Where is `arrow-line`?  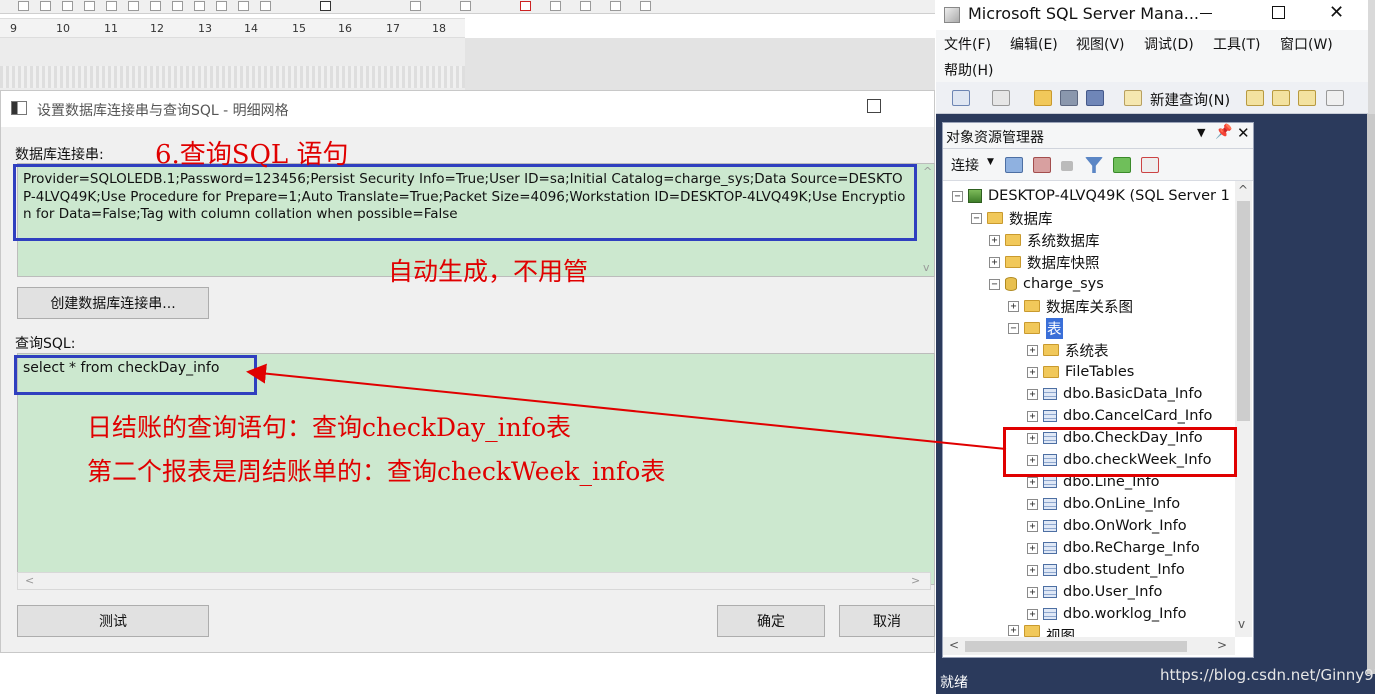
arrow-line is located at coordinates (626, 406).